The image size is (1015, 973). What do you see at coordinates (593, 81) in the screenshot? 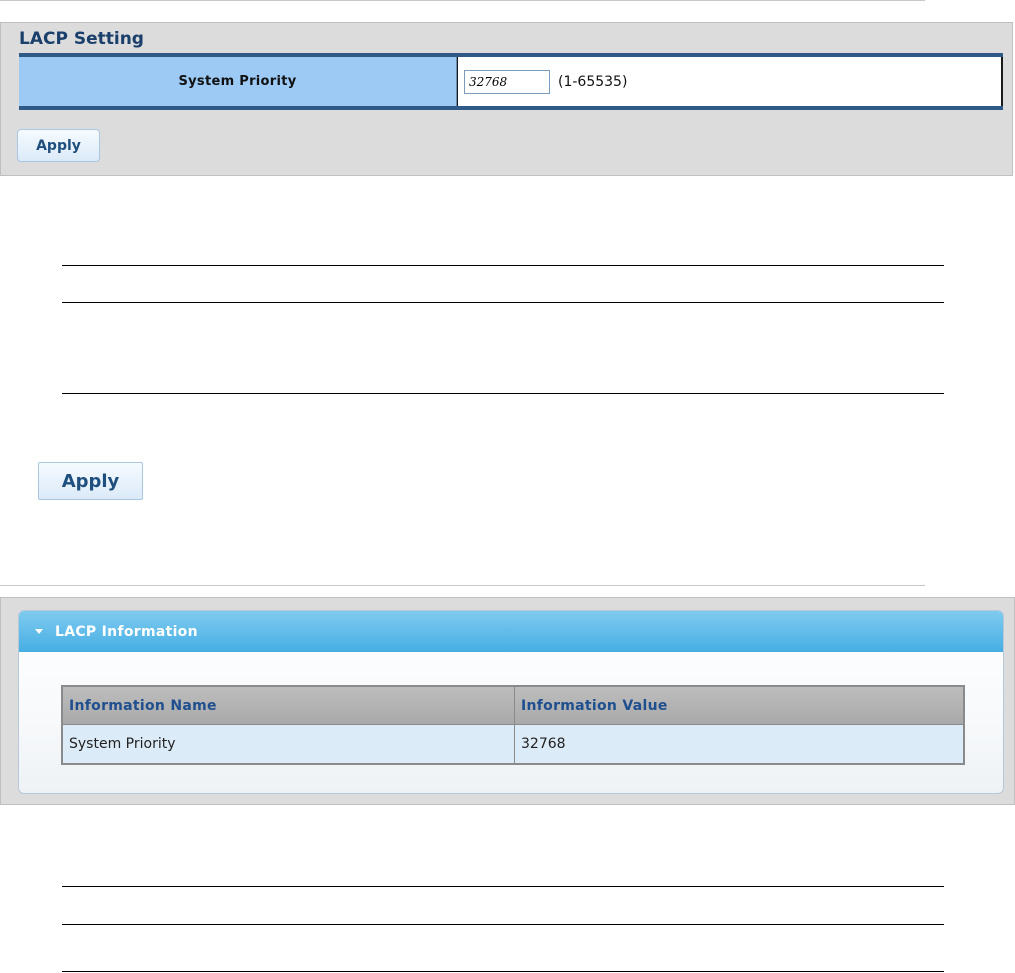
I see `system-priority-range-hint: (1-65535)` at bounding box center [593, 81].